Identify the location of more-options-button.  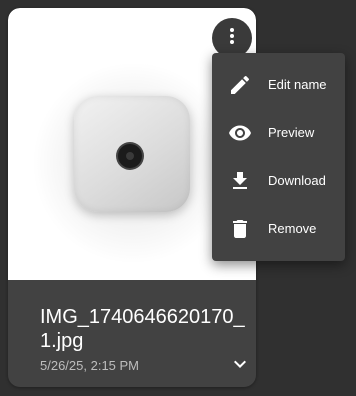
(232, 38).